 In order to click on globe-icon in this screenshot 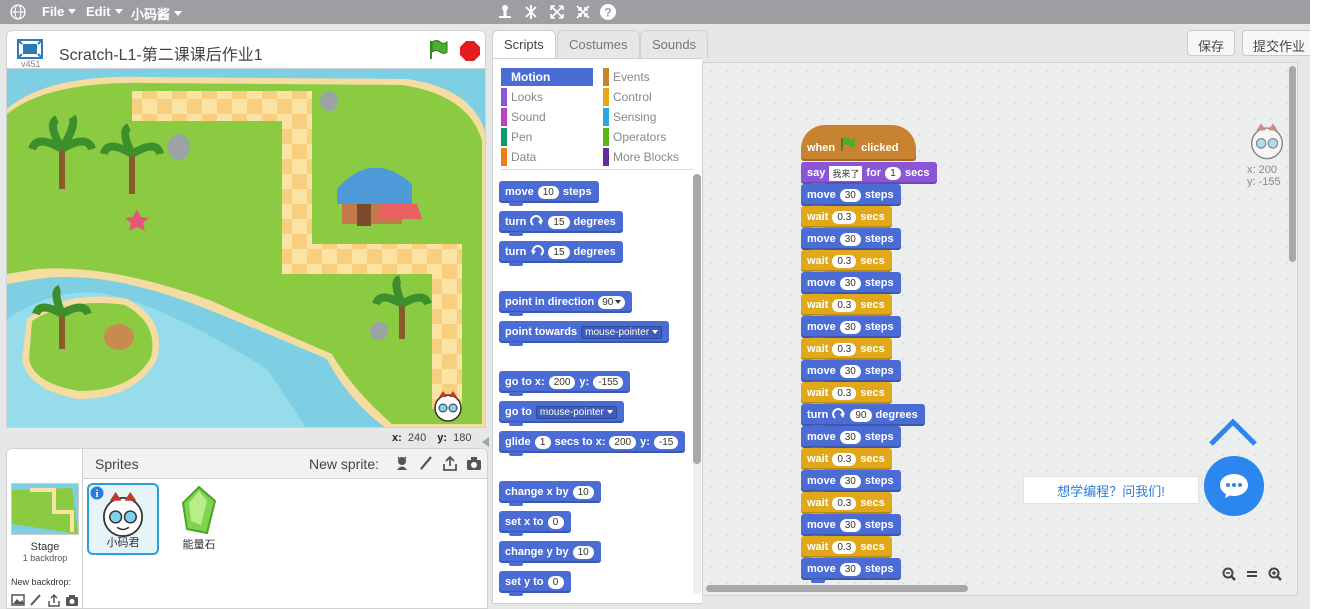, I will do `click(18, 12)`.